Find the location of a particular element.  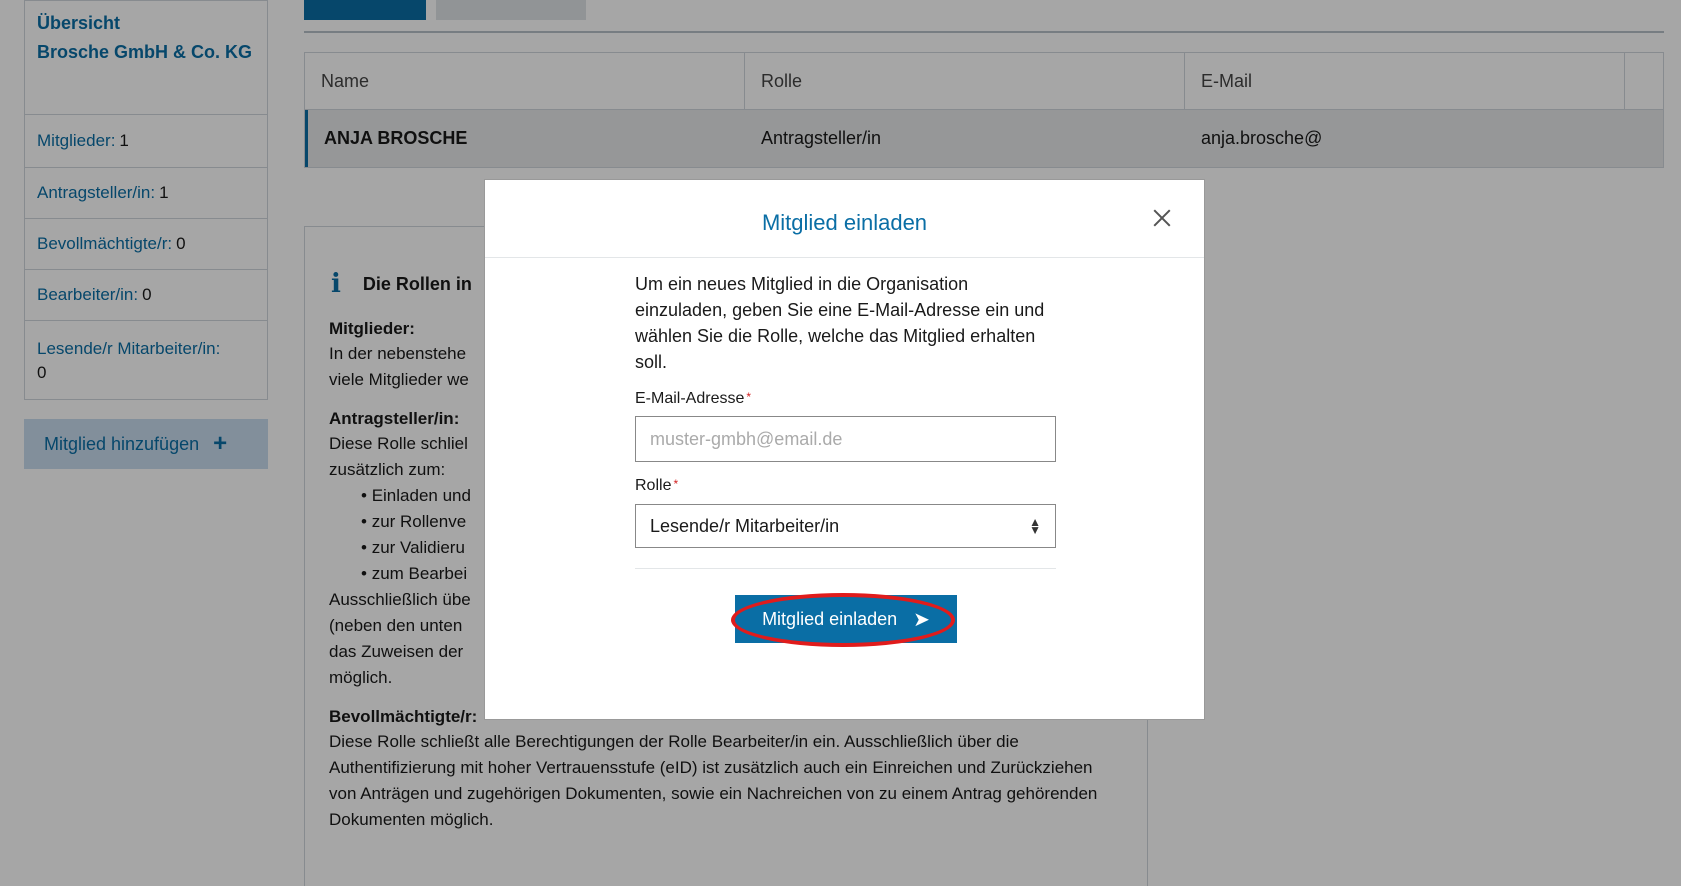

email-label: E-Mail-Adresse * is located at coordinates (845, 399).